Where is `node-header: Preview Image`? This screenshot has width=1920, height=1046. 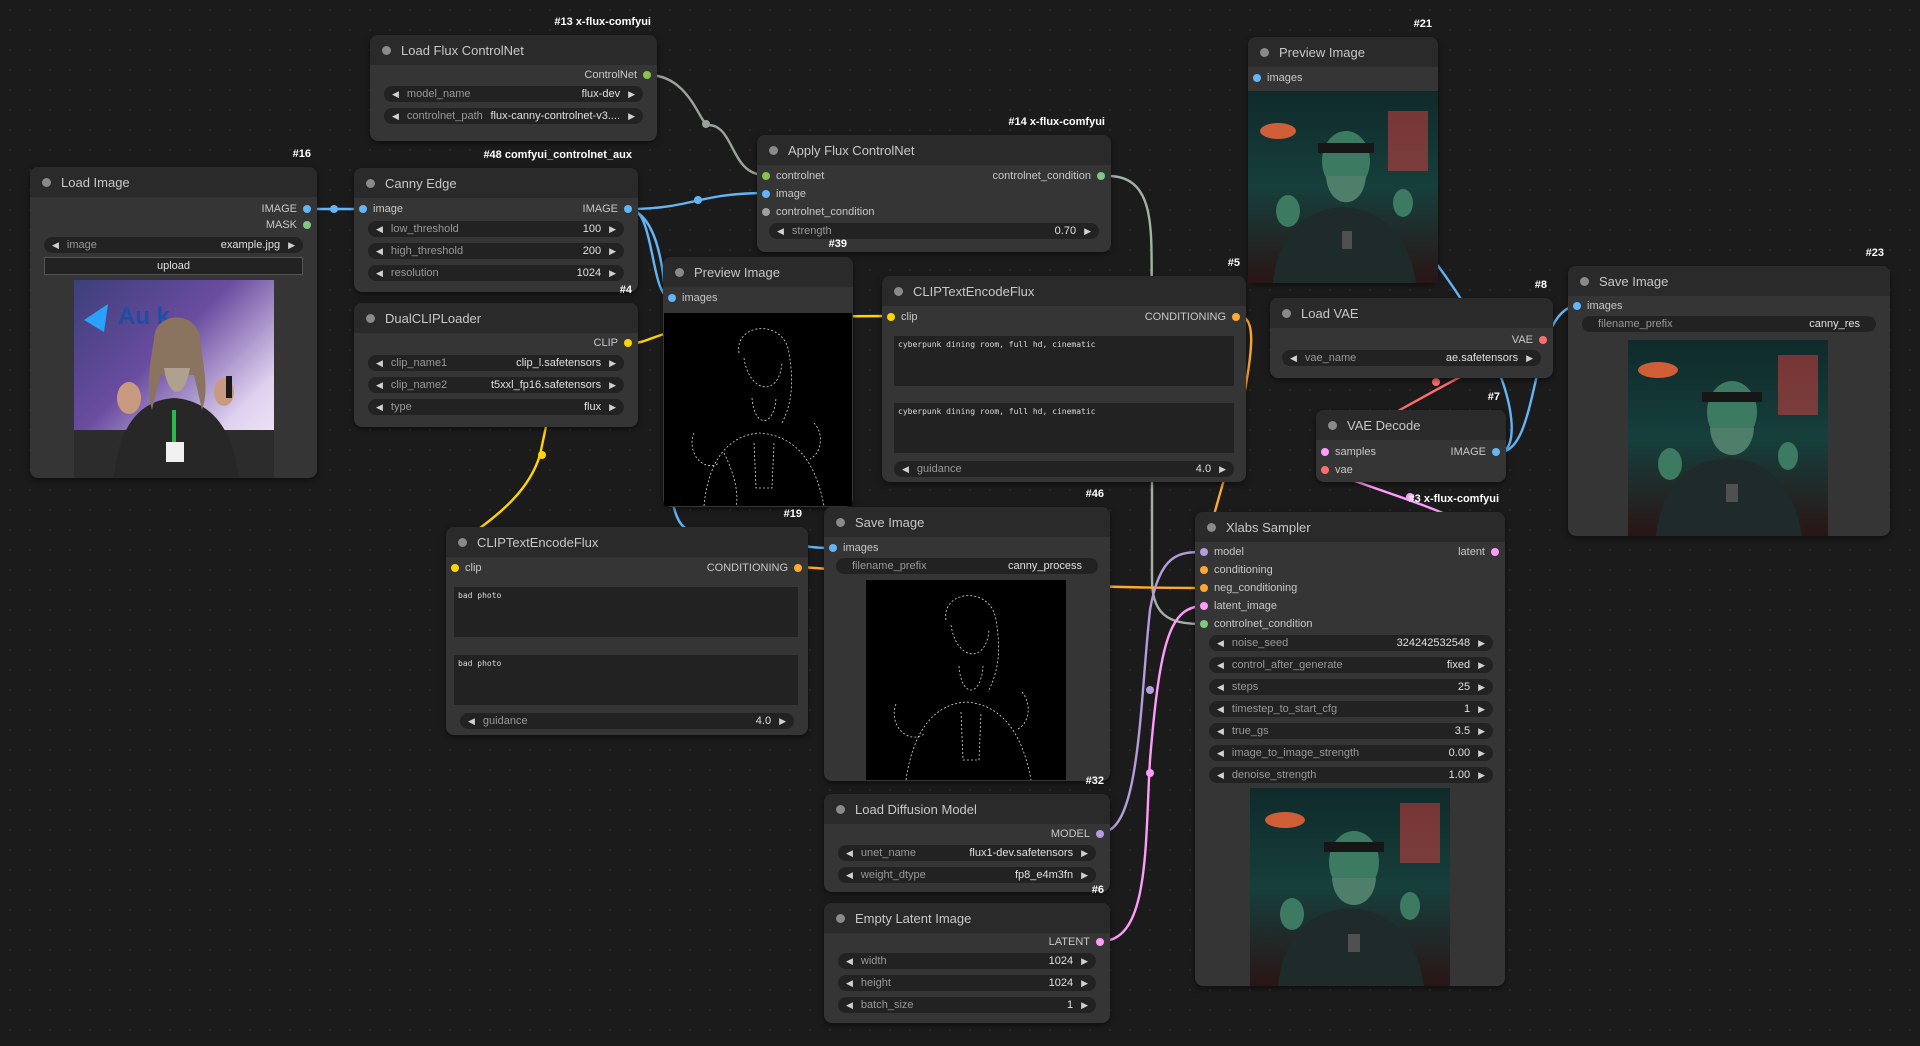
node-header: Preview Image is located at coordinates (758, 272).